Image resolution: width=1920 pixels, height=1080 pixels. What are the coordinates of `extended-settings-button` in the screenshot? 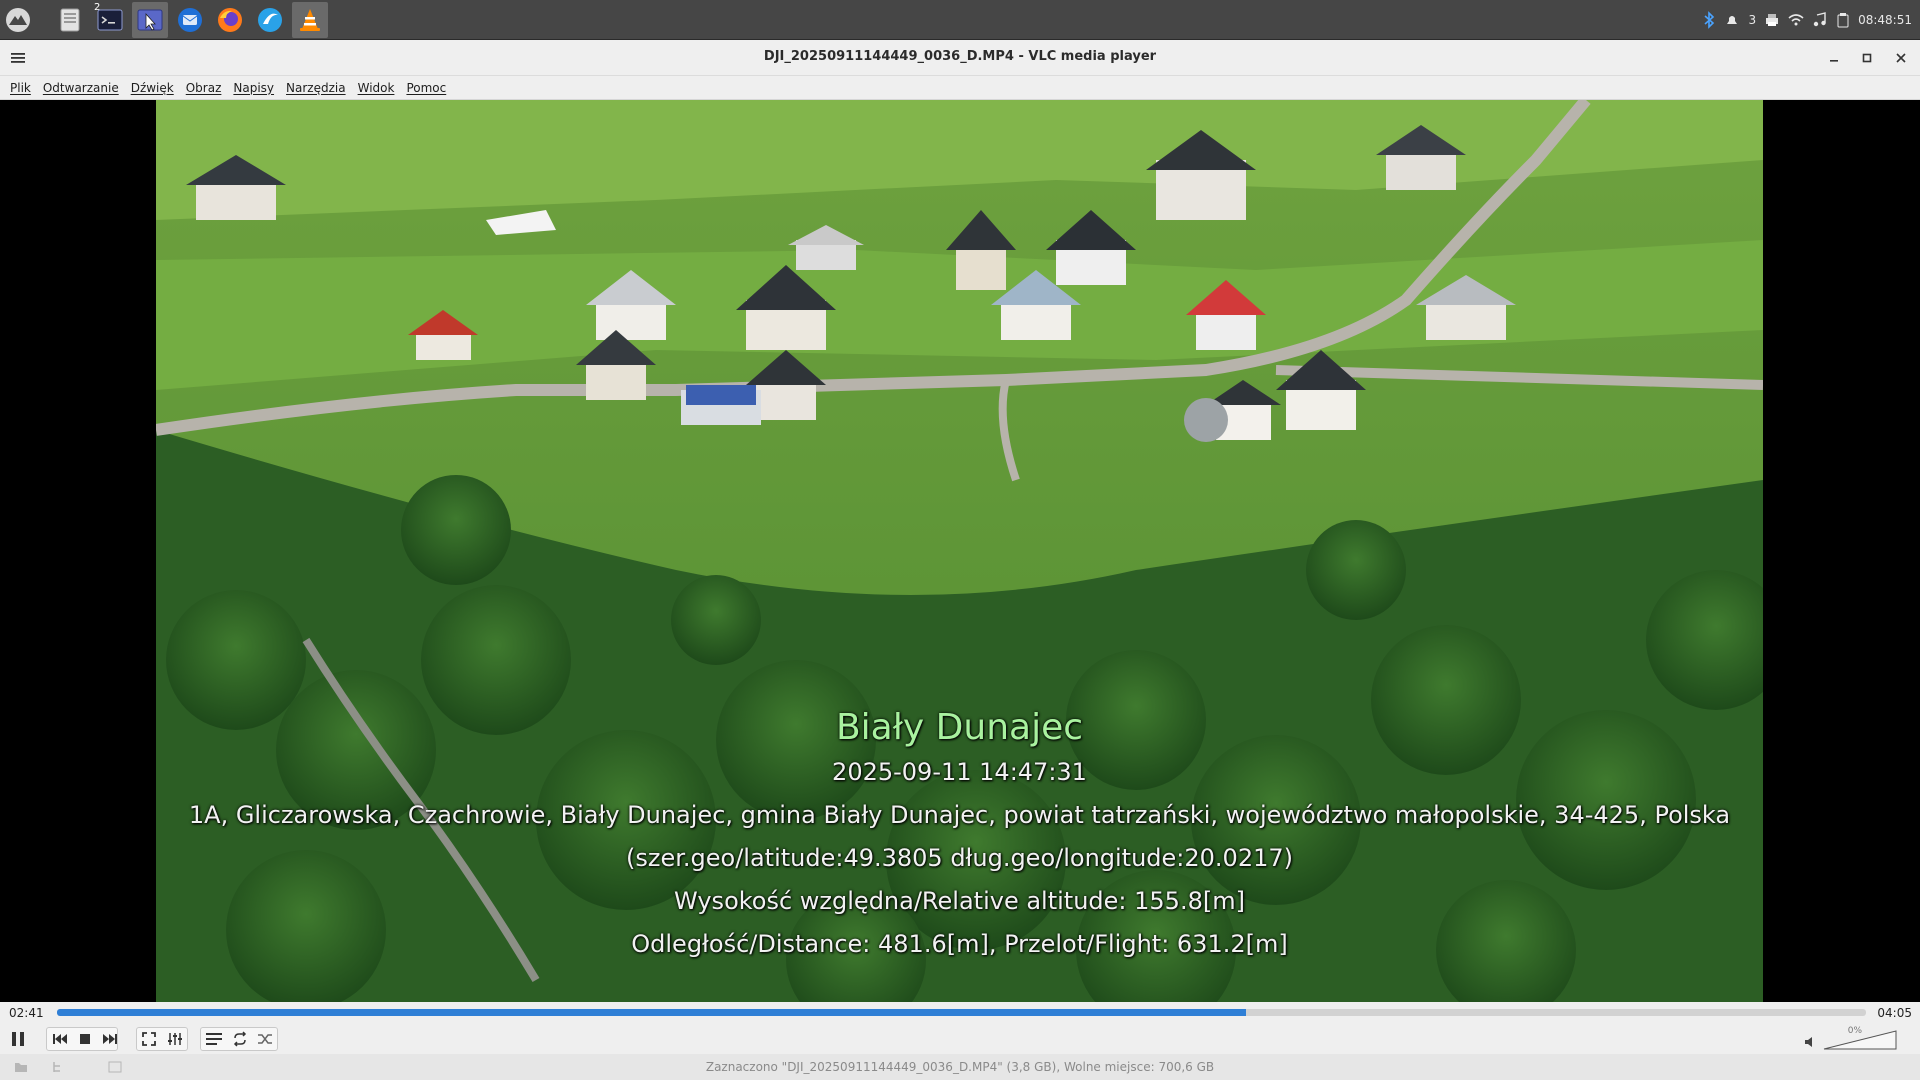 It's located at (175, 1039).